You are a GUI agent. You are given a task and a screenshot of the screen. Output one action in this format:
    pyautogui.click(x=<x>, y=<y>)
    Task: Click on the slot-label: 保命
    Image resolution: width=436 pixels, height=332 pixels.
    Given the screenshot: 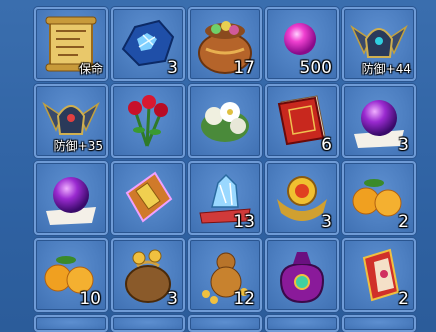 What is the action you would take?
    pyautogui.click(x=90, y=69)
    